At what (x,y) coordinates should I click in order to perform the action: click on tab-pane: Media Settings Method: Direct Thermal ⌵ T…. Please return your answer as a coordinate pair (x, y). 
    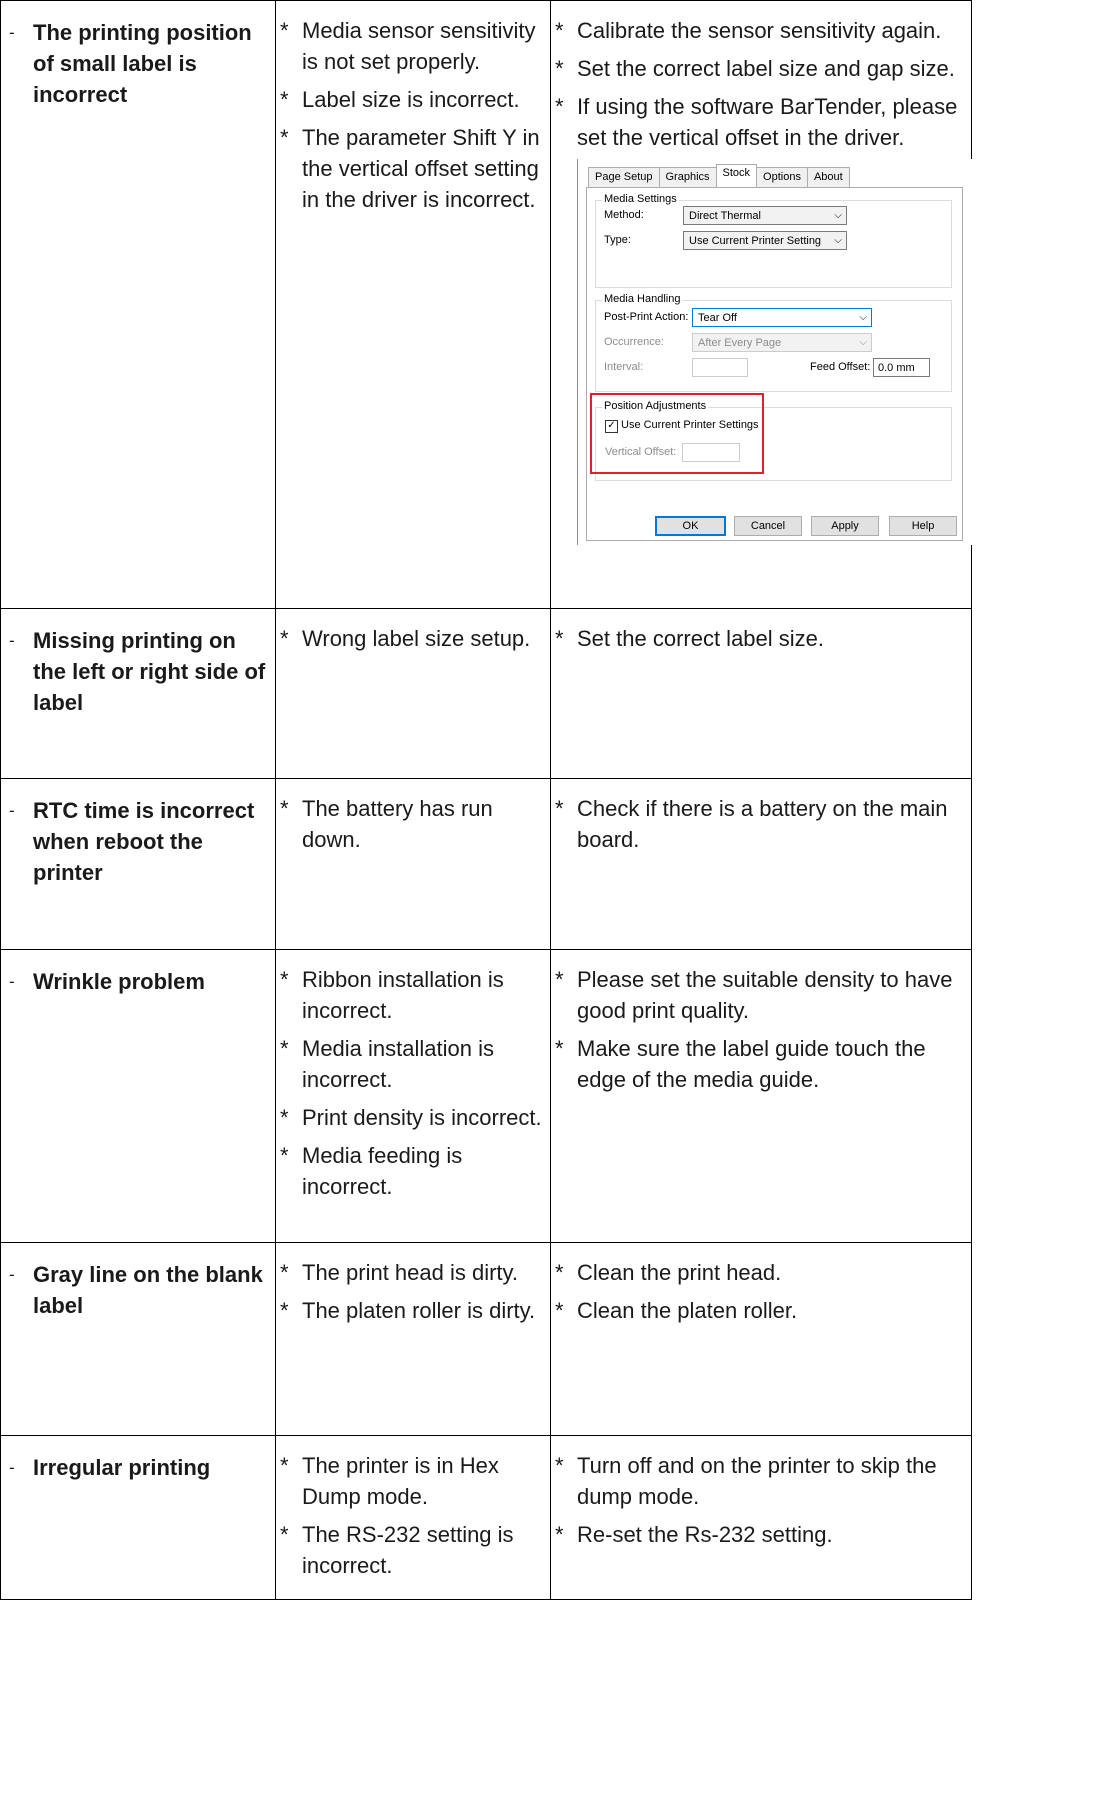
    Looking at the image, I should click on (774, 364).